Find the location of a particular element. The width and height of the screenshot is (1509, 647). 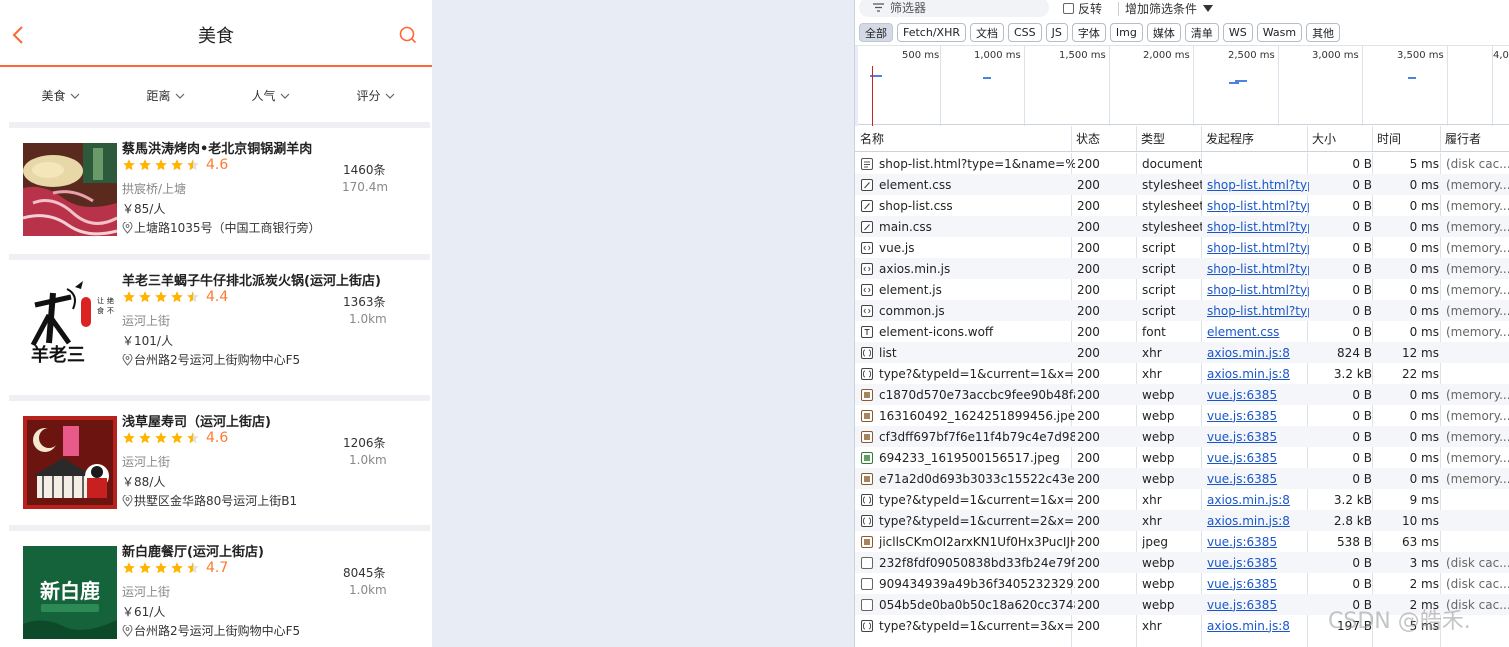

invert-checkbox is located at coordinates (1068, 8).